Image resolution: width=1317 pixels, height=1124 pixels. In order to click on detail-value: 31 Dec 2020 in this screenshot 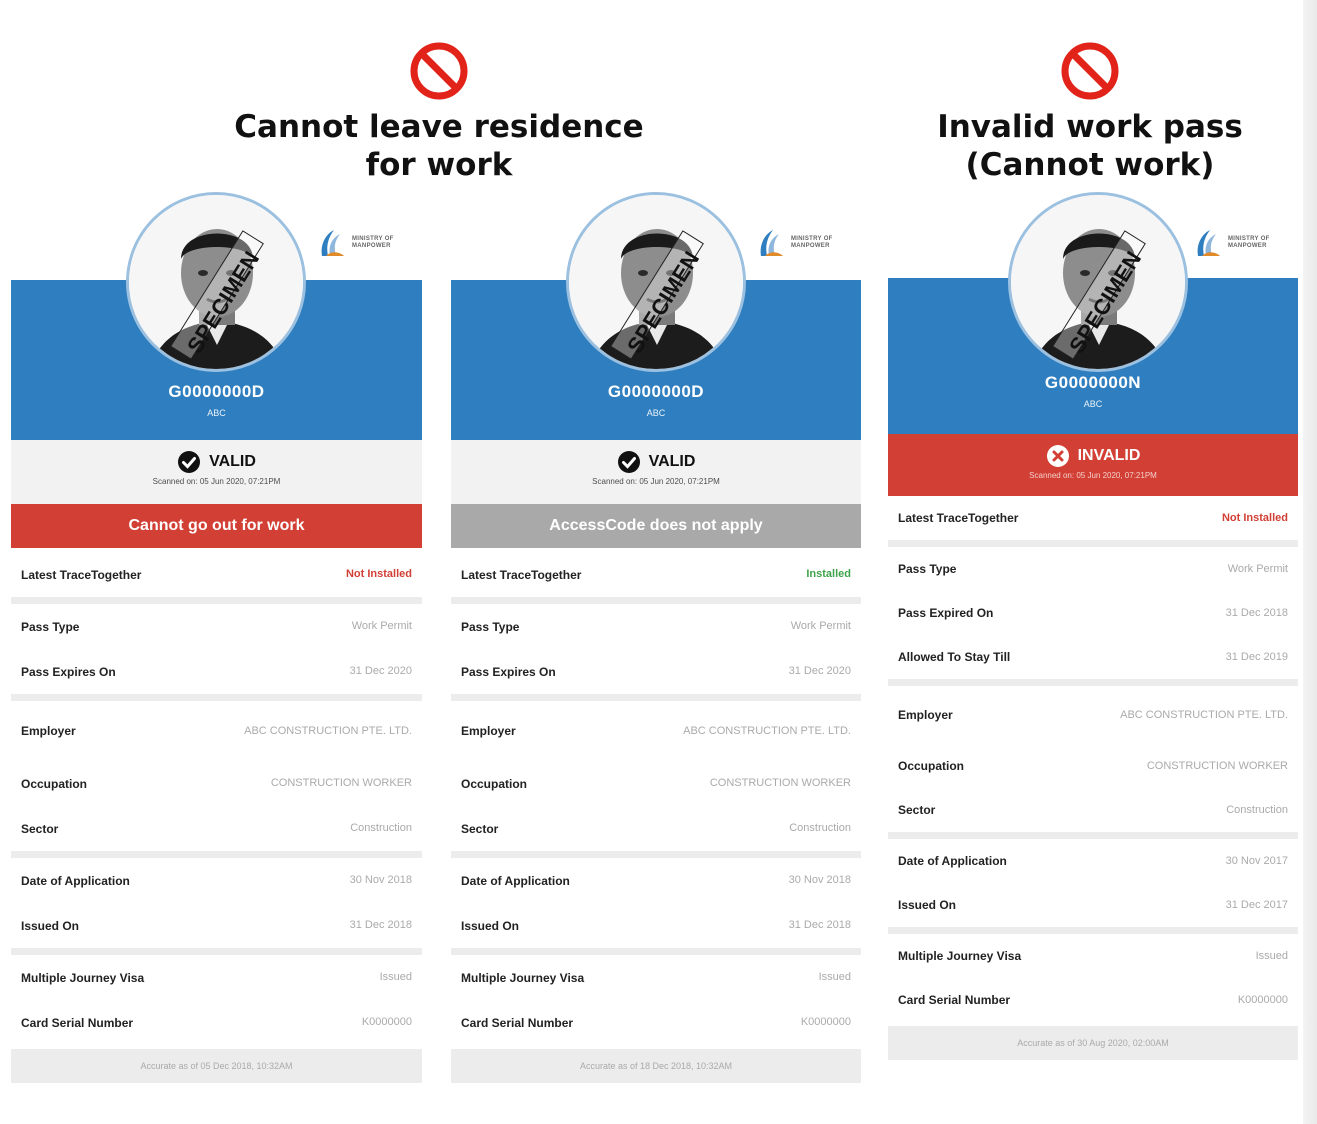, I will do `click(819, 671)`.